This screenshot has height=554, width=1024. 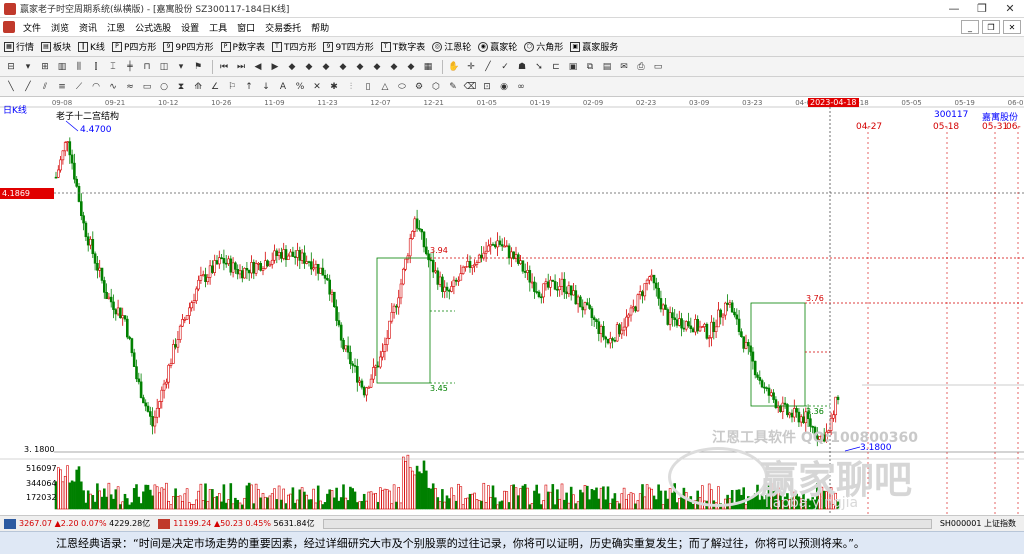 What do you see at coordinates (658, 67) in the screenshot?
I see `bar-icon: ▭` at bounding box center [658, 67].